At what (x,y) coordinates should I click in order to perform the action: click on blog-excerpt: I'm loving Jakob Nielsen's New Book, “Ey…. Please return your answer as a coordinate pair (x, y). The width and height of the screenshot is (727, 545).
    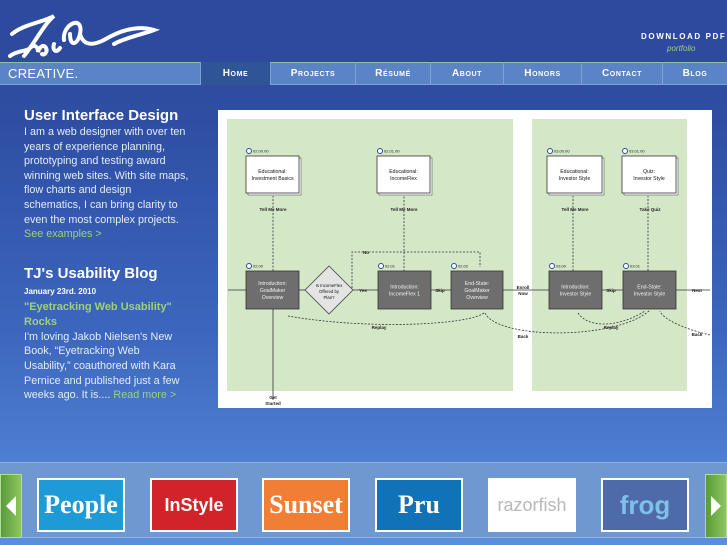
    Looking at the image, I should click on (106, 366).